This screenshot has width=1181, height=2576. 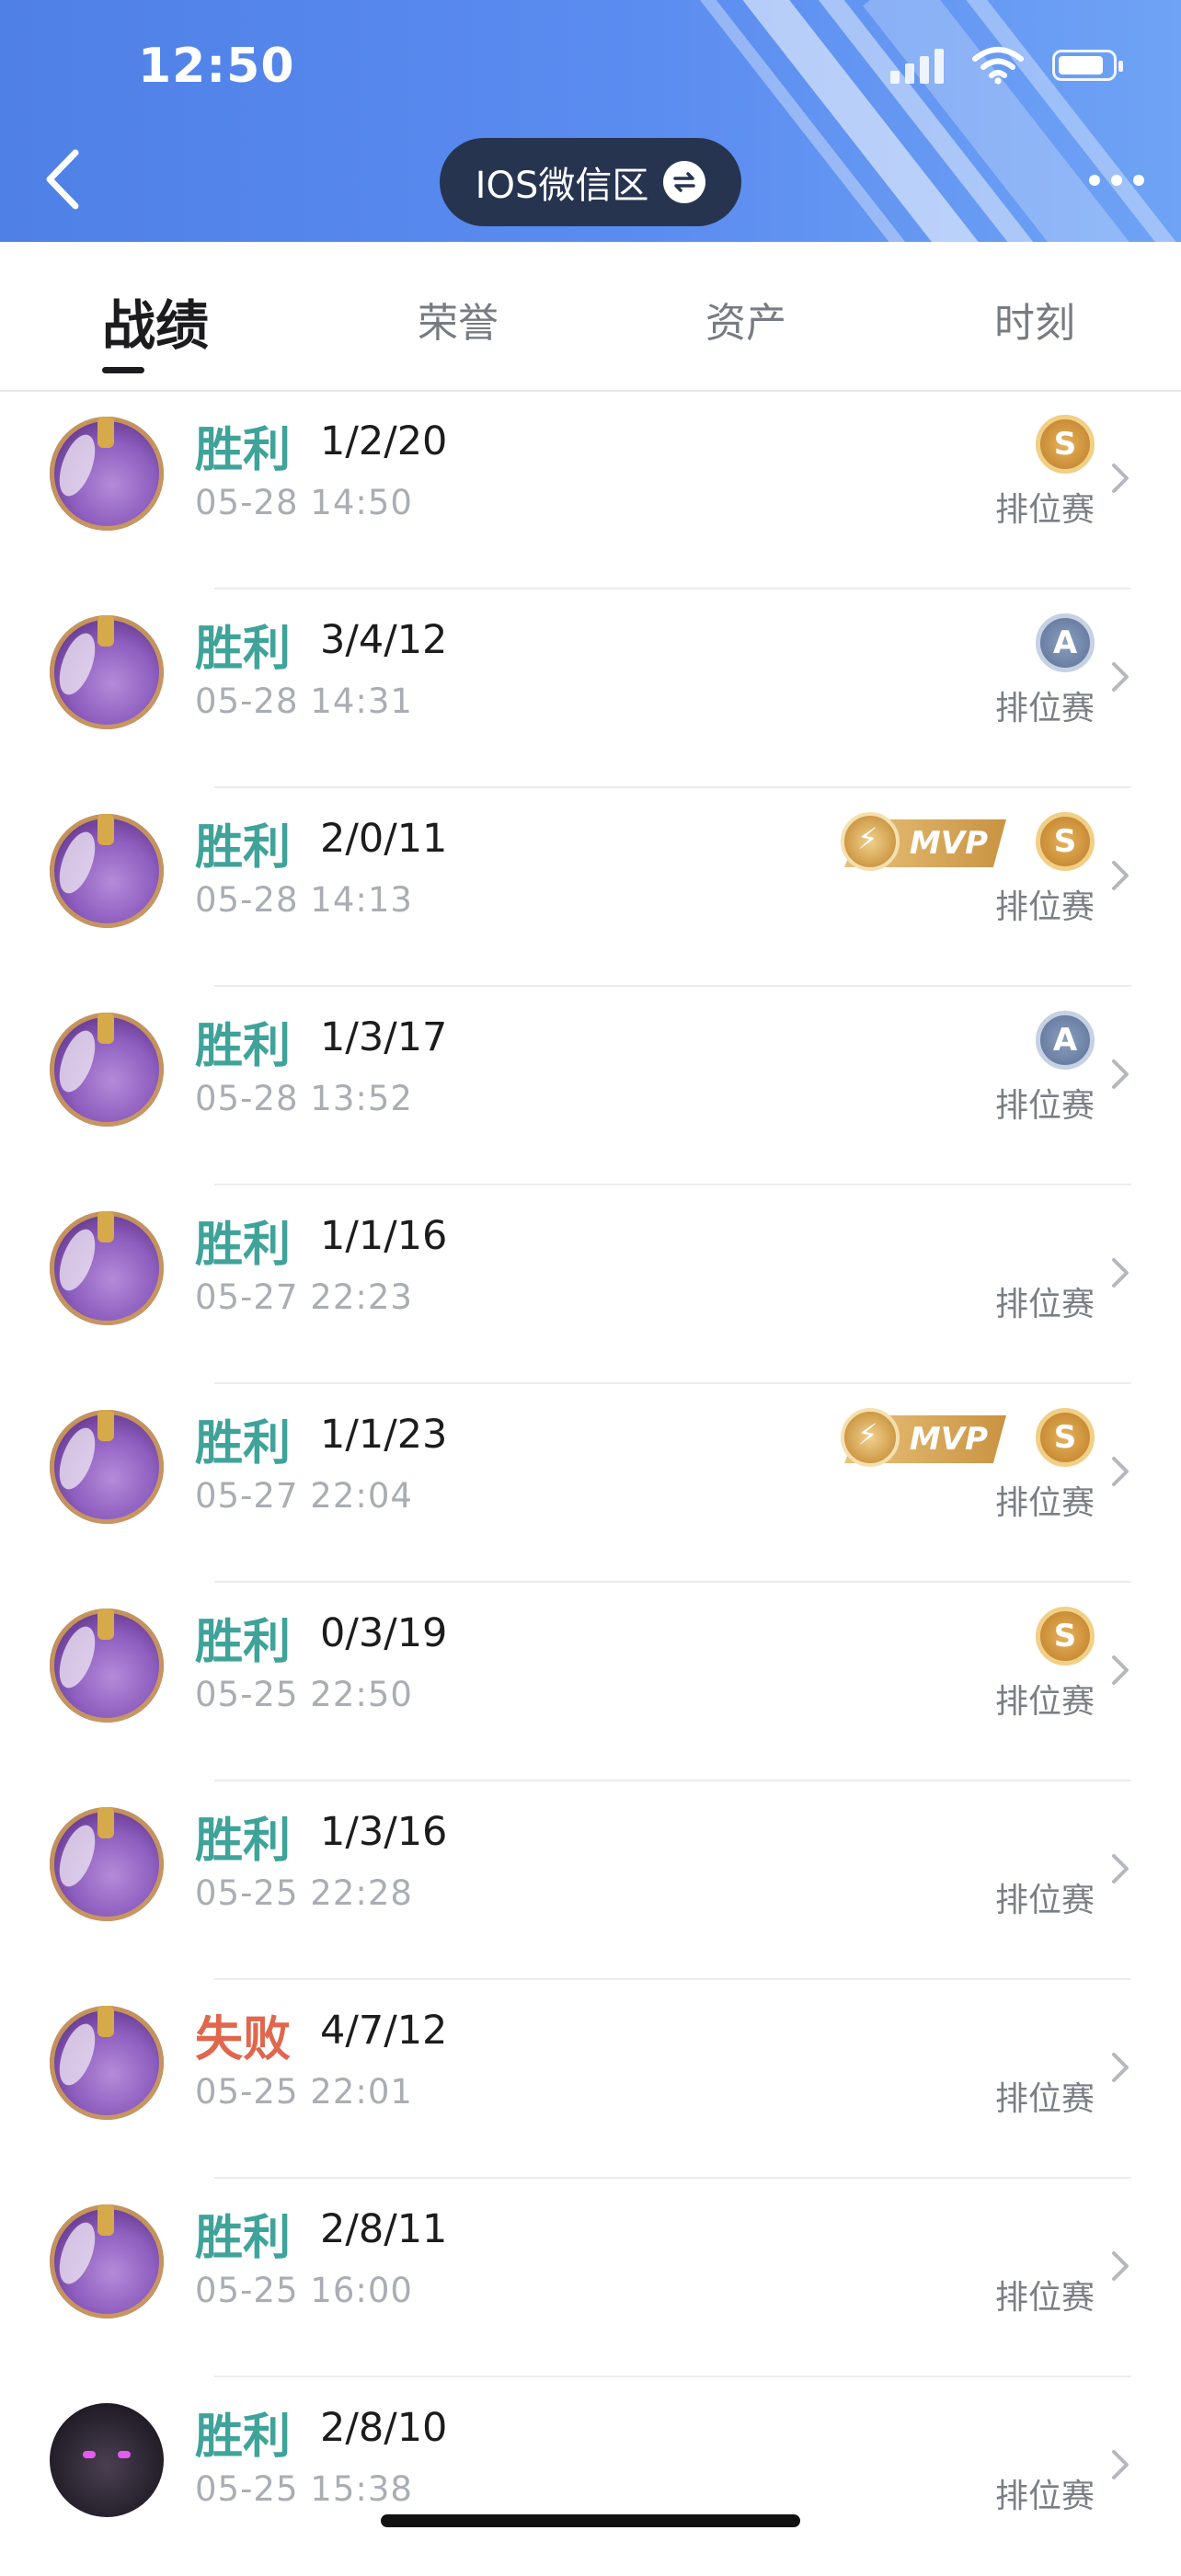 What do you see at coordinates (590, 1880) in the screenshot?
I see `match-row: 胜利 1/3/16 05-25 22:28 排位赛` at bounding box center [590, 1880].